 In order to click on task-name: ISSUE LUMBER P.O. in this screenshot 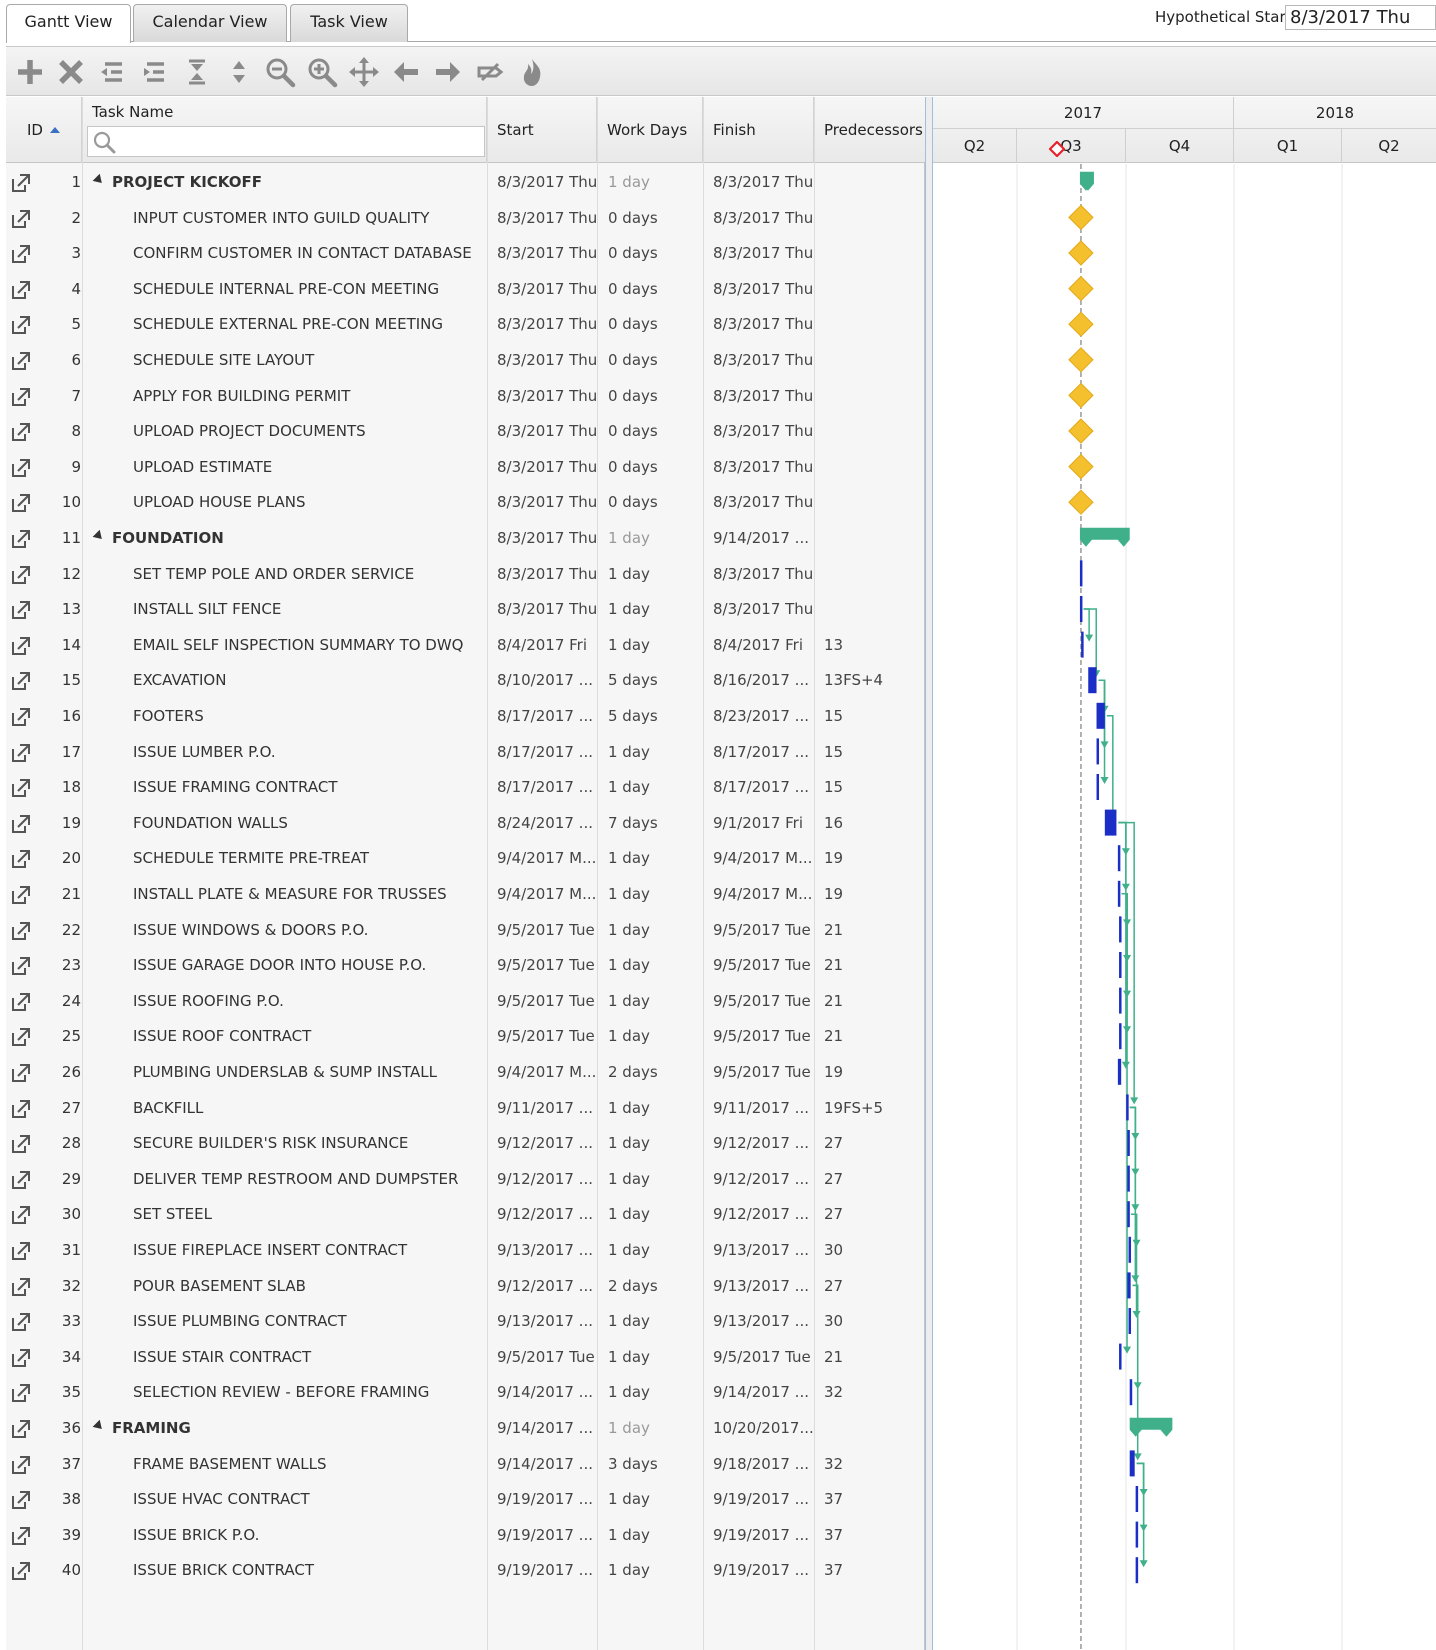, I will do `click(284, 752)`.